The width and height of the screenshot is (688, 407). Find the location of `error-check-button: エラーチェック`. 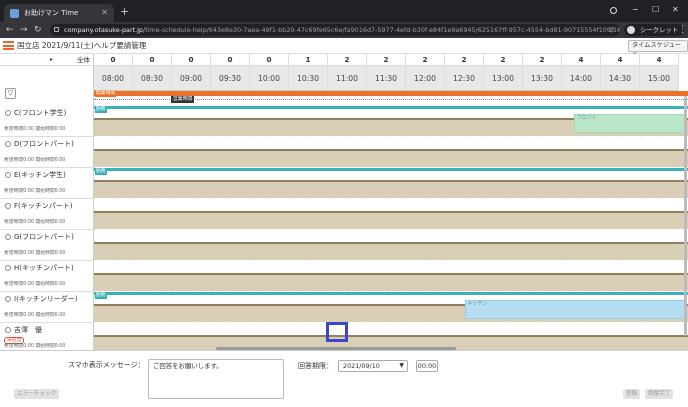

error-check-button: エラーチェック is located at coordinates (37, 394).